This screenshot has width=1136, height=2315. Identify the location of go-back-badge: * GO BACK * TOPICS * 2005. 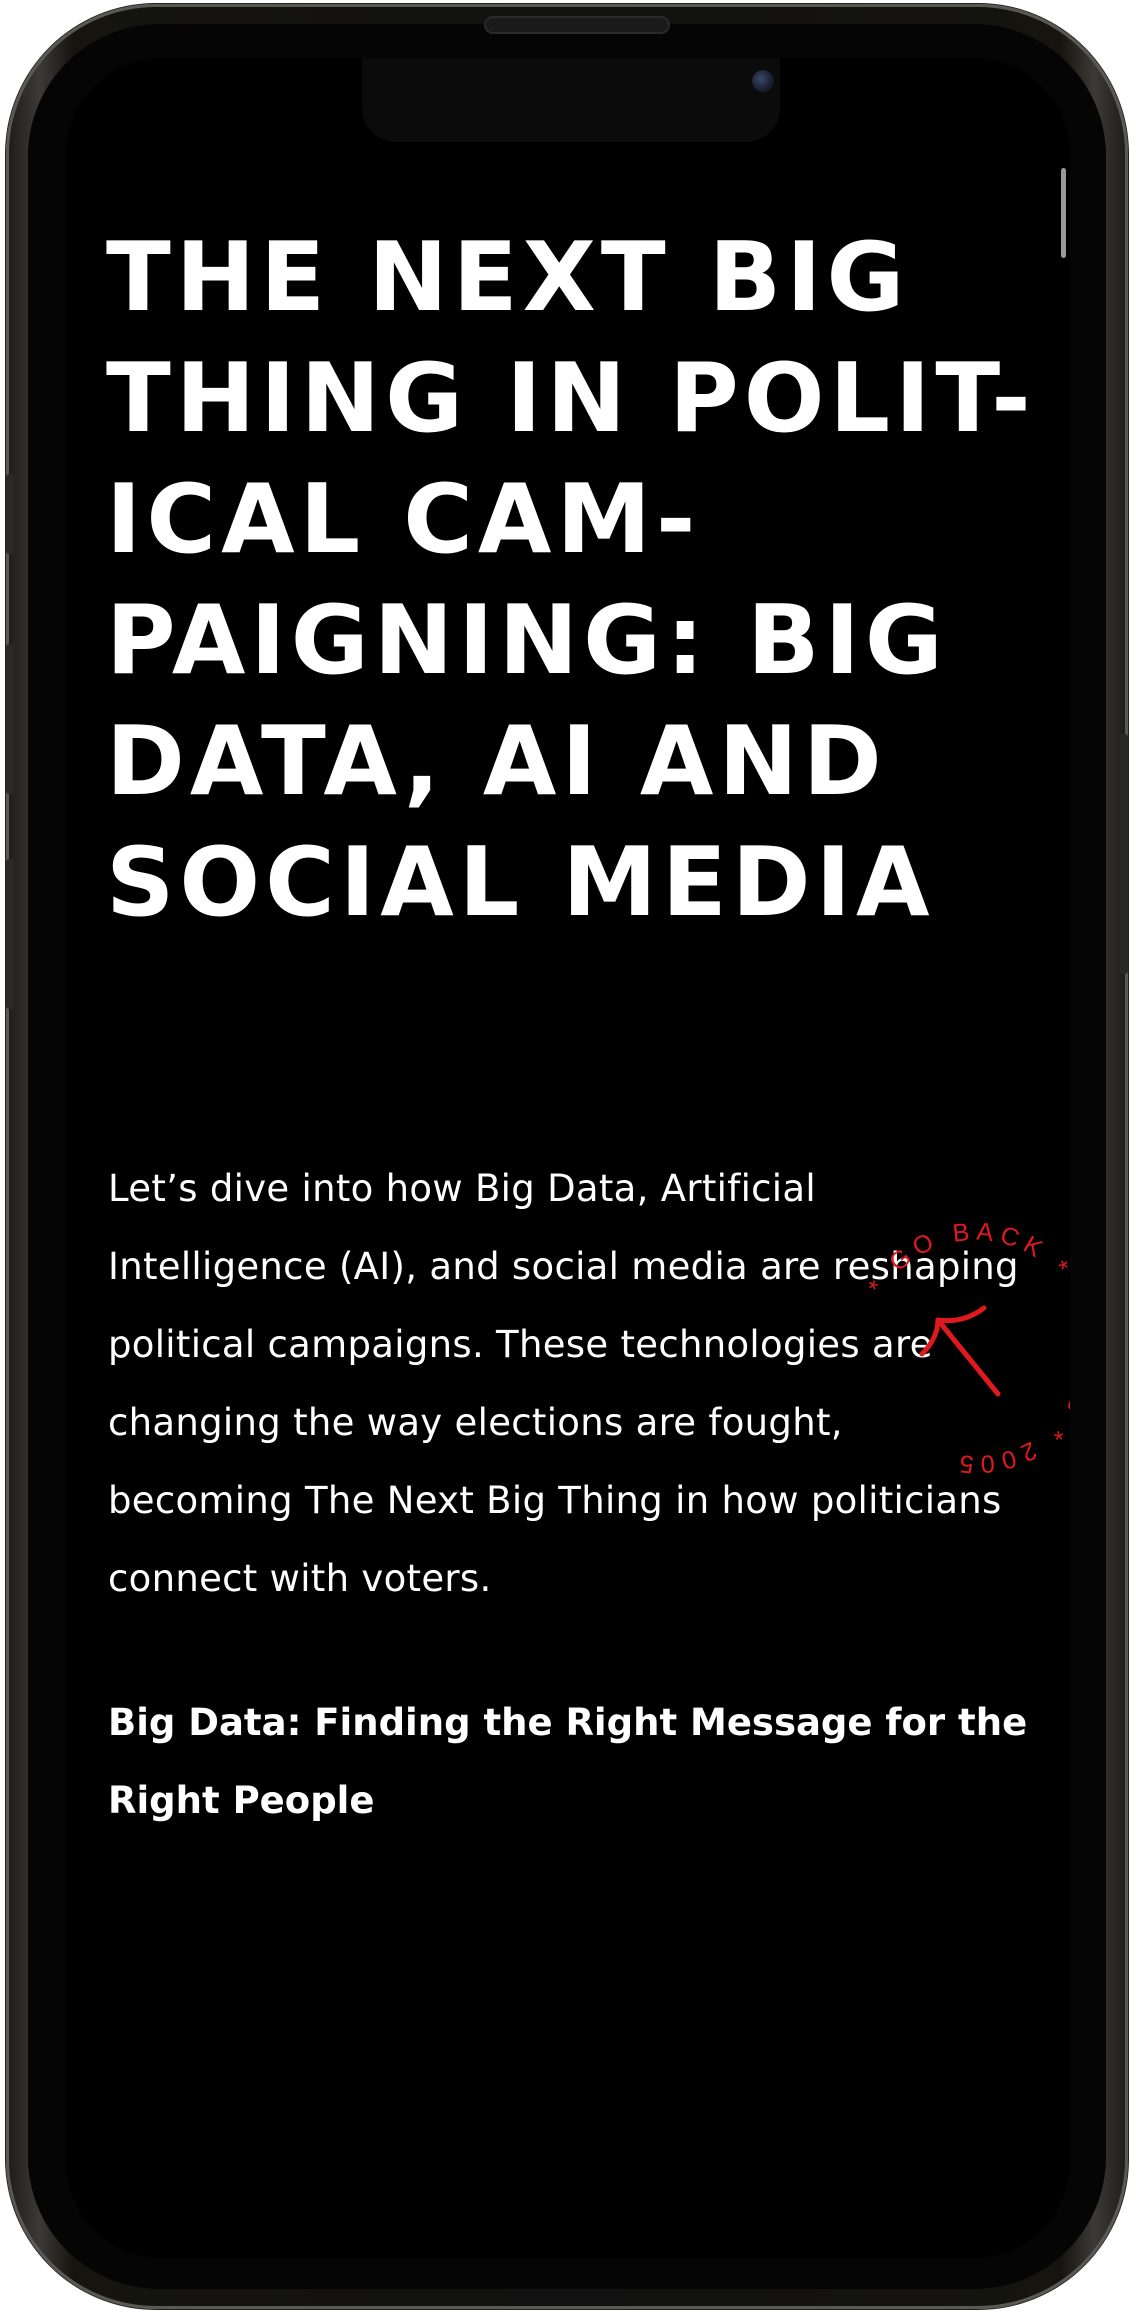
(966, 1348).